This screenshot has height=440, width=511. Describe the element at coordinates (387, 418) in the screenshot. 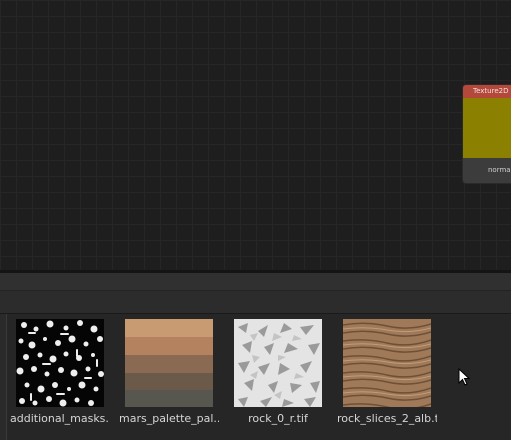

I see `asset-label: rock_slices_2_alb.tif` at that location.